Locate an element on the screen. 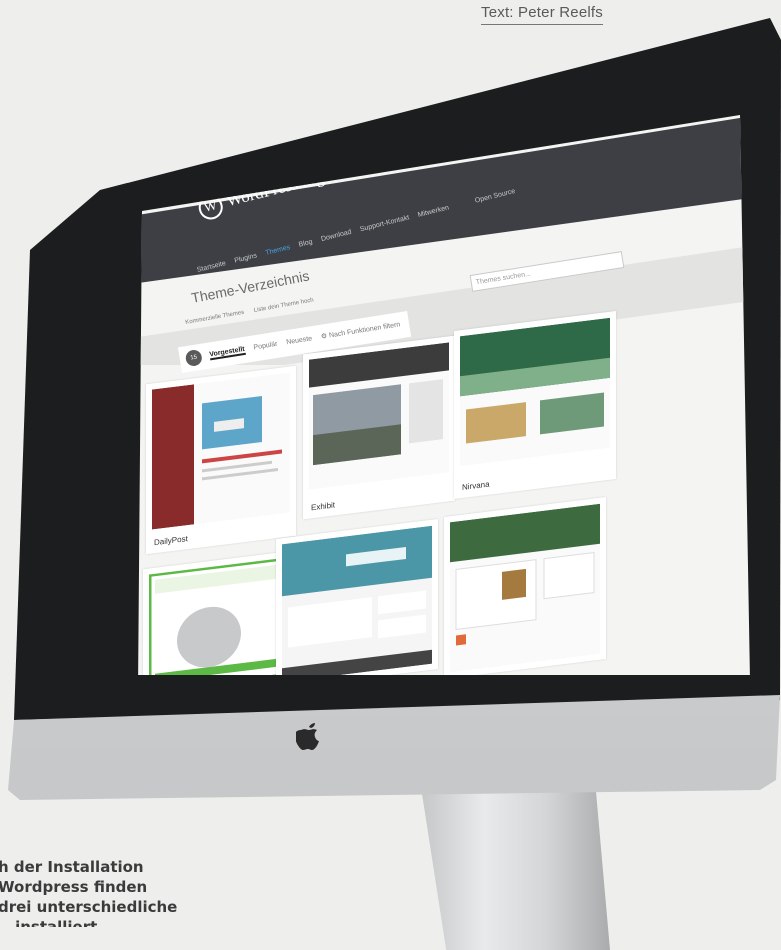 This screenshot has width=781, height=950. theme-name: Nirvana is located at coordinates (476, 485).